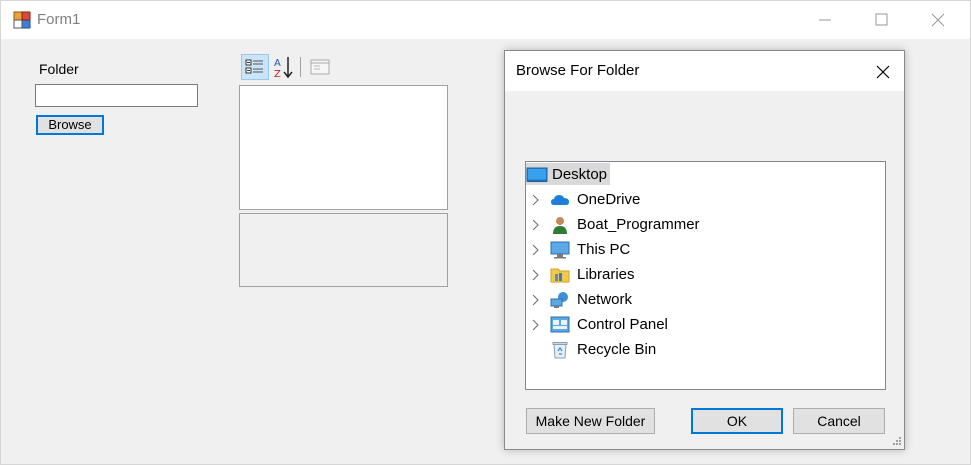 This screenshot has height=465, width=971. Describe the element at coordinates (604, 249) in the screenshot. I see `tree-item-label: This PC` at that location.